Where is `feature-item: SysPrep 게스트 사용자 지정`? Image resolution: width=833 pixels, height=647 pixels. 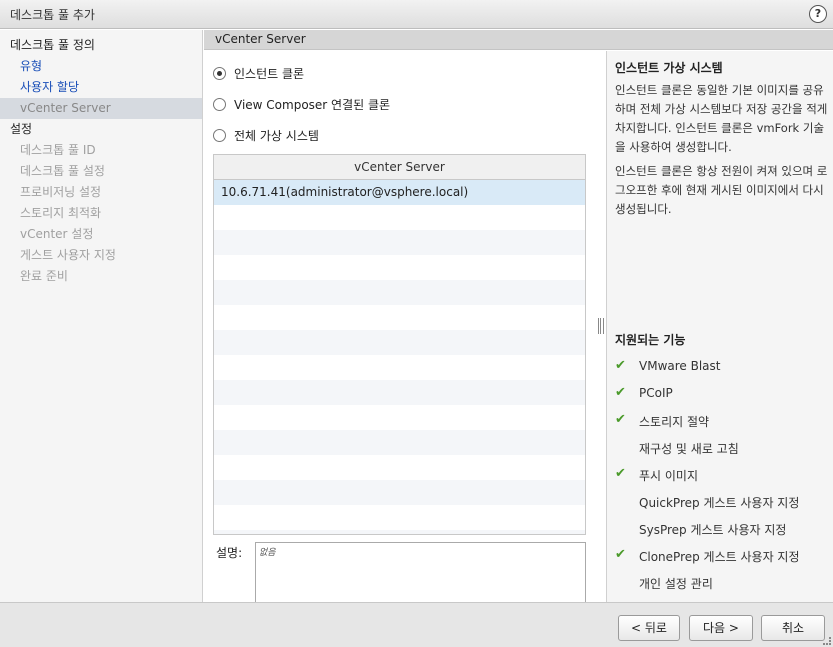 feature-item: SysPrep 게스트 사용자 지정 is located at coordinates (722, 529).